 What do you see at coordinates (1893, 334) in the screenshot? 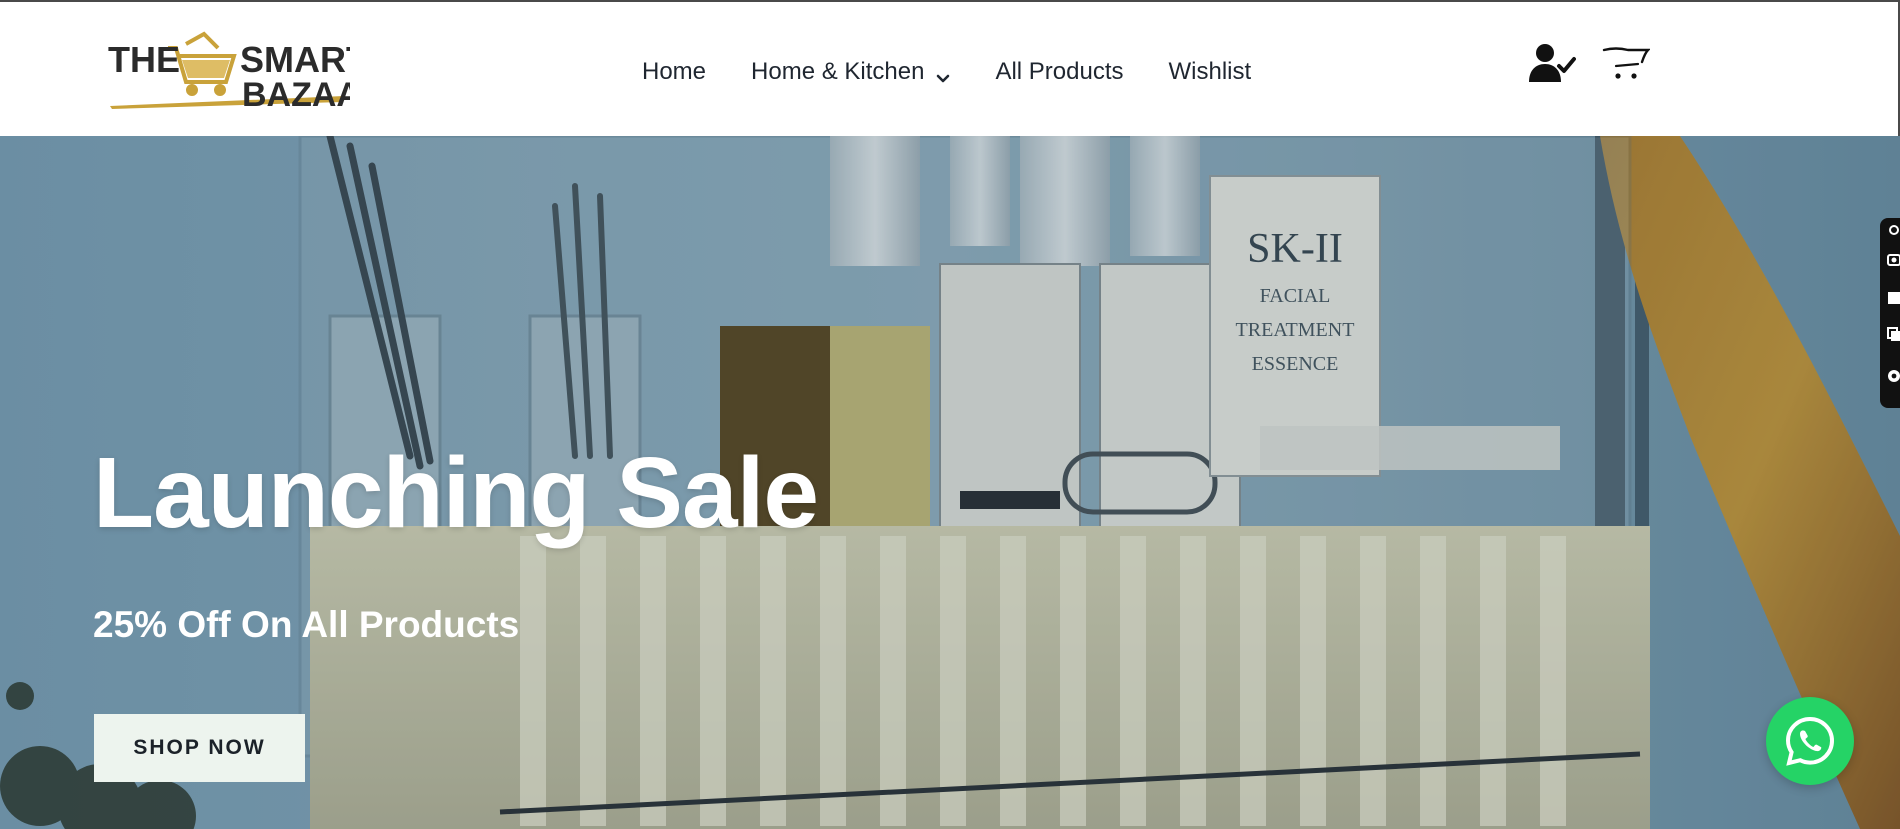
I see `copy-icon` at bounding box center [1893, 334].